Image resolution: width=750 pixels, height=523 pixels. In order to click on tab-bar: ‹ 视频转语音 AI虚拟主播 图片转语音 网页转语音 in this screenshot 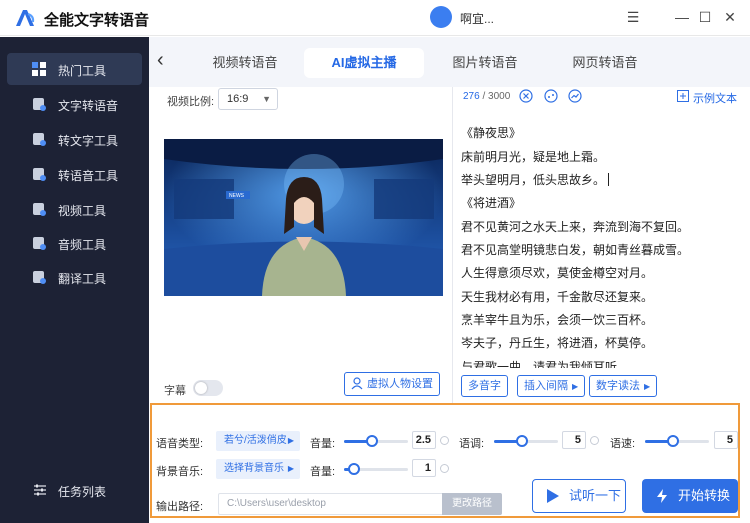, I will do `click(449, 62)`.